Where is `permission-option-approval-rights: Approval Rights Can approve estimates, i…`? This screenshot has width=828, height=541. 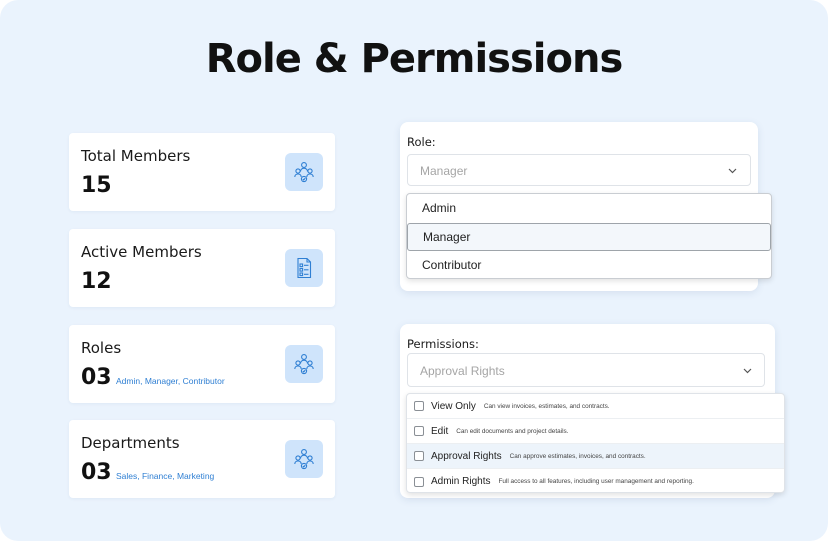
permission-option-approval-rights: Approval Rights Can approve estimates, i… is located at coordinates (595, 456).